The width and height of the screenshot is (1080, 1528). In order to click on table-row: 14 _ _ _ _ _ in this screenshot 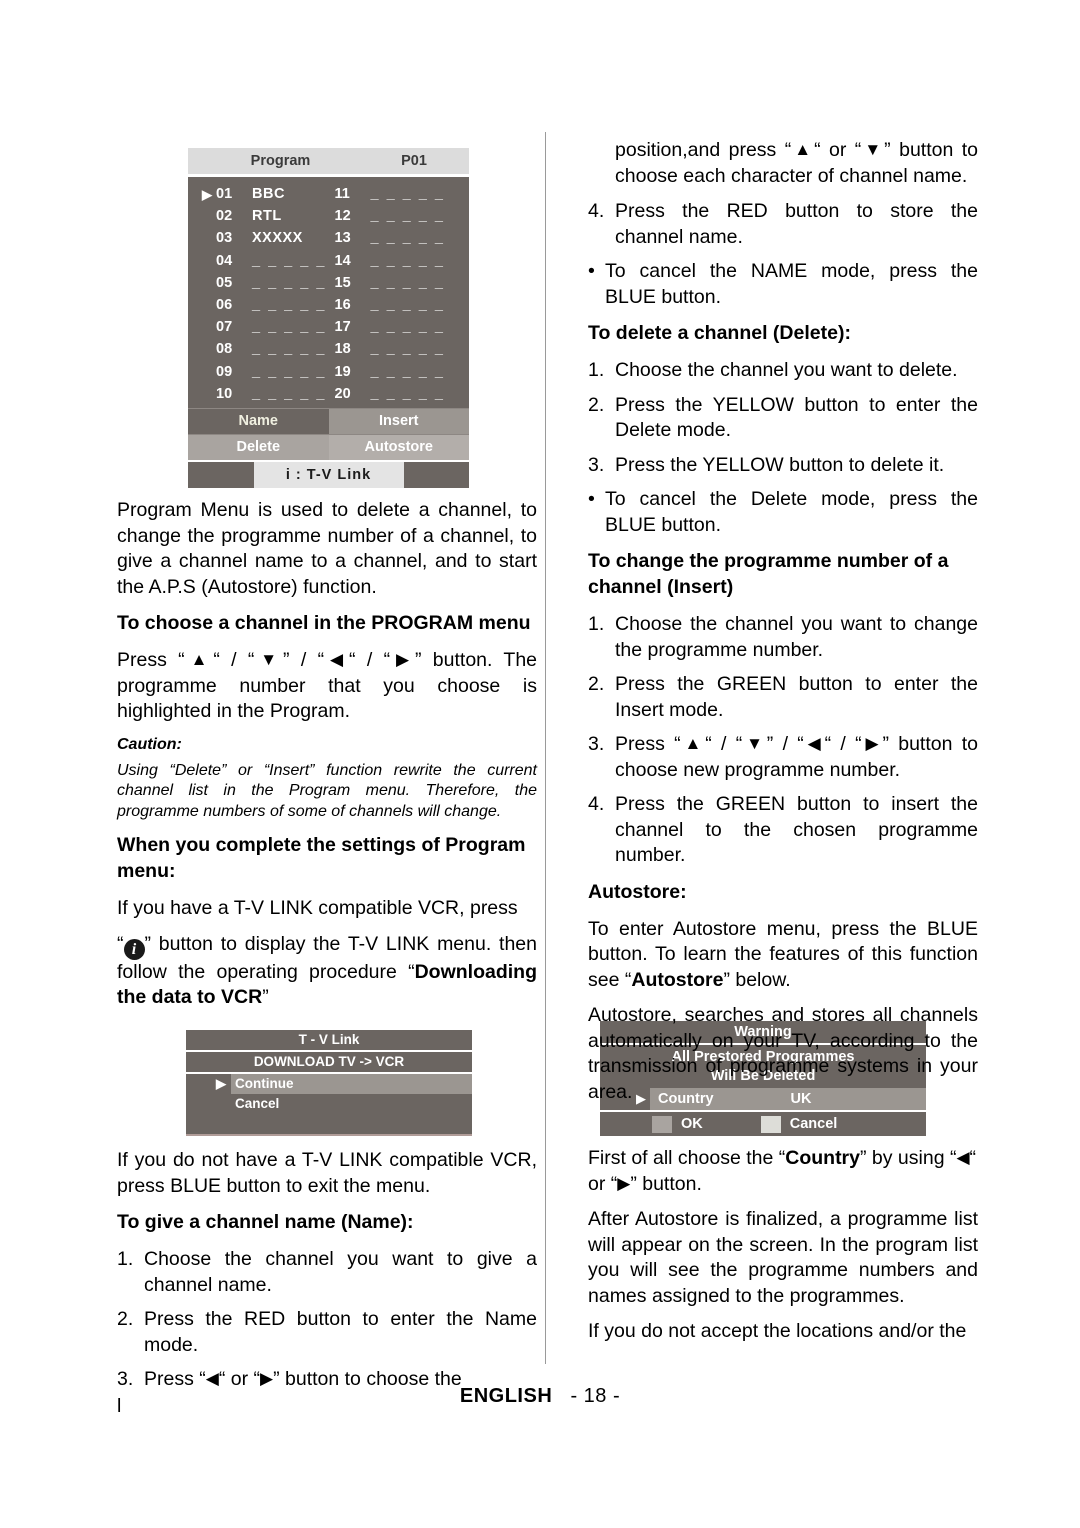, I will do `click(399, 261)`.